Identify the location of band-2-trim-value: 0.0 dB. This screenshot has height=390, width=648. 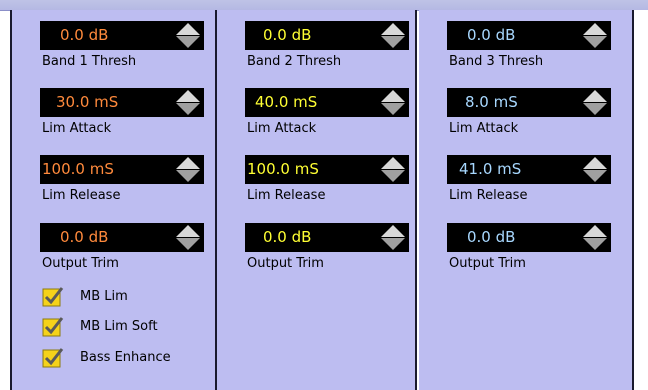
(287, 237).